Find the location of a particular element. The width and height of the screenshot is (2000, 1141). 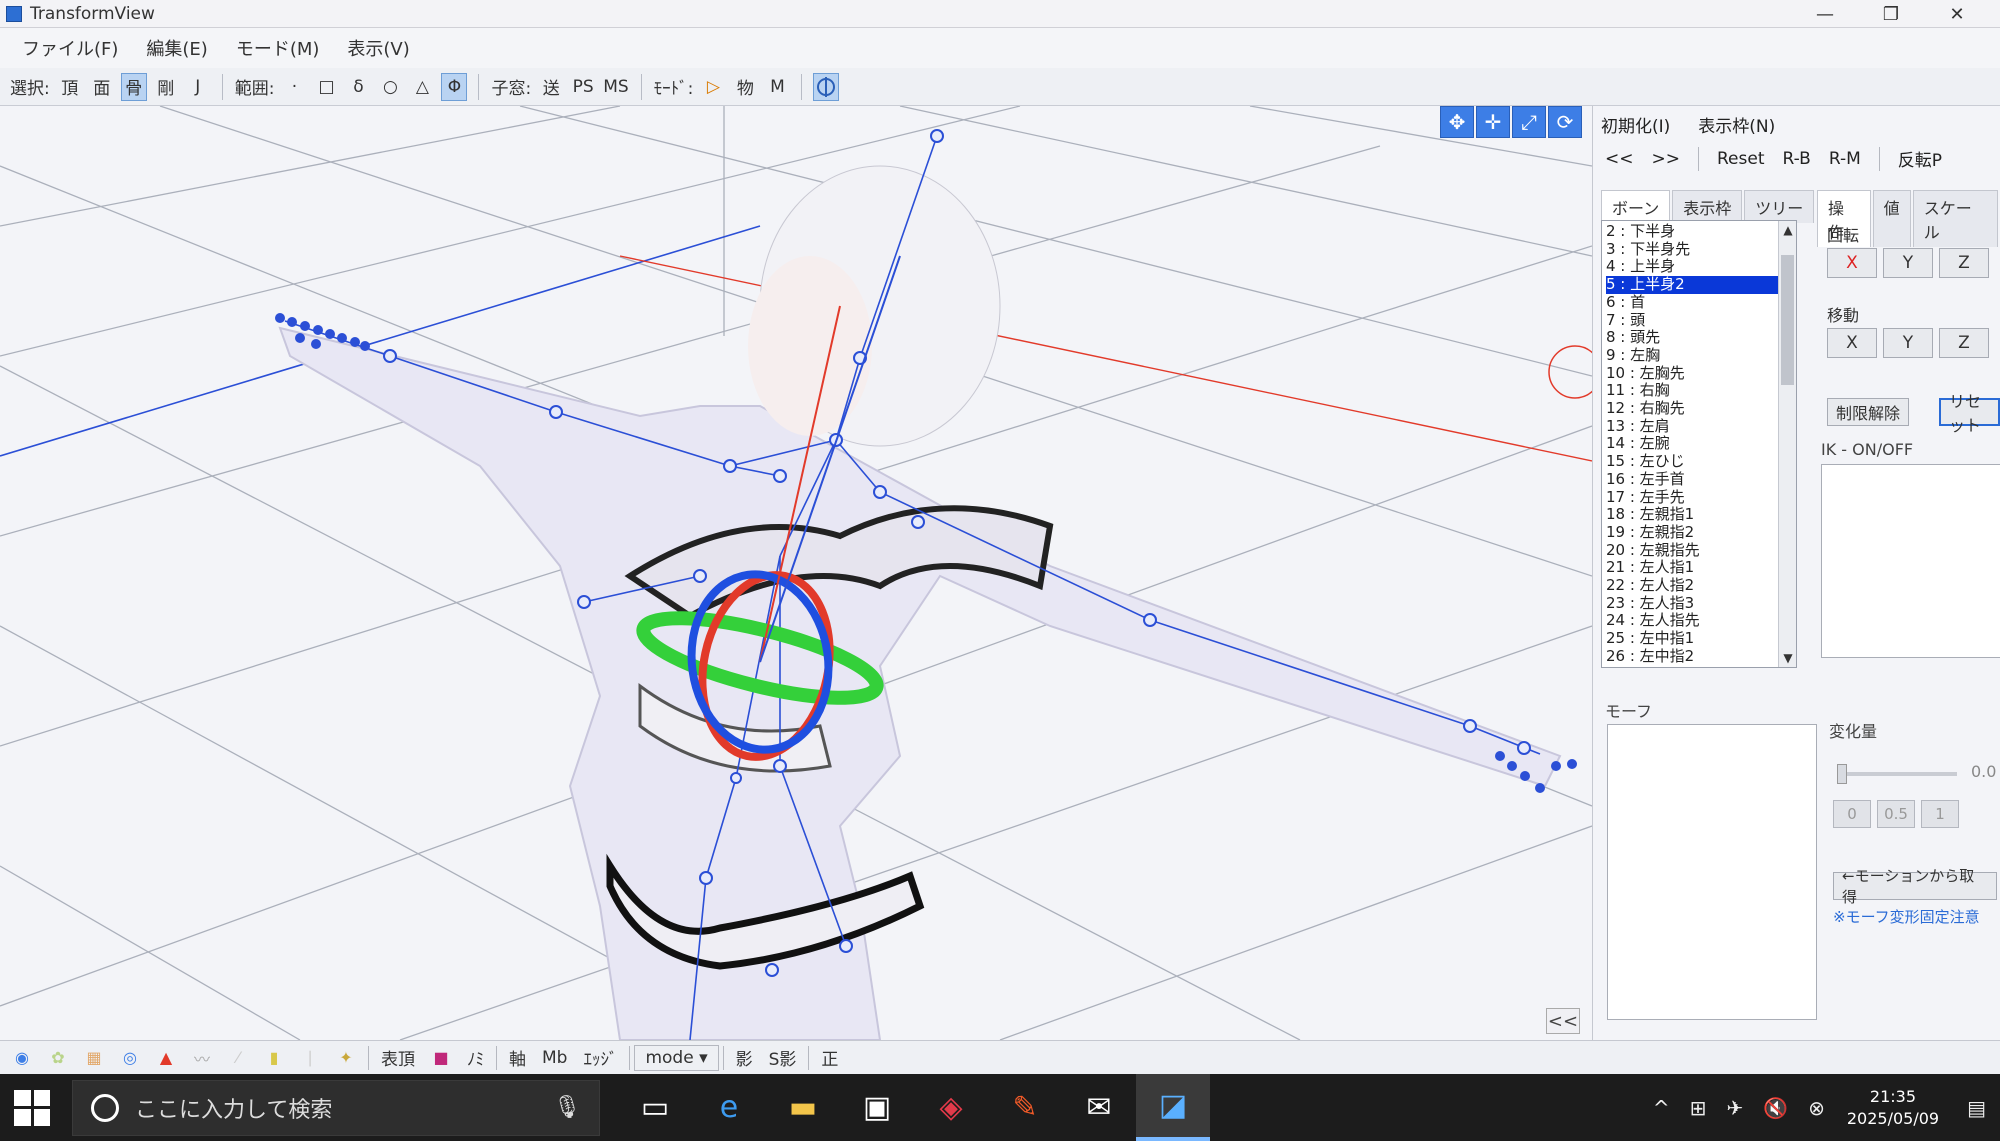

bone-list-item: 25 : 左中指1 is located at coordinates (1701, 638).